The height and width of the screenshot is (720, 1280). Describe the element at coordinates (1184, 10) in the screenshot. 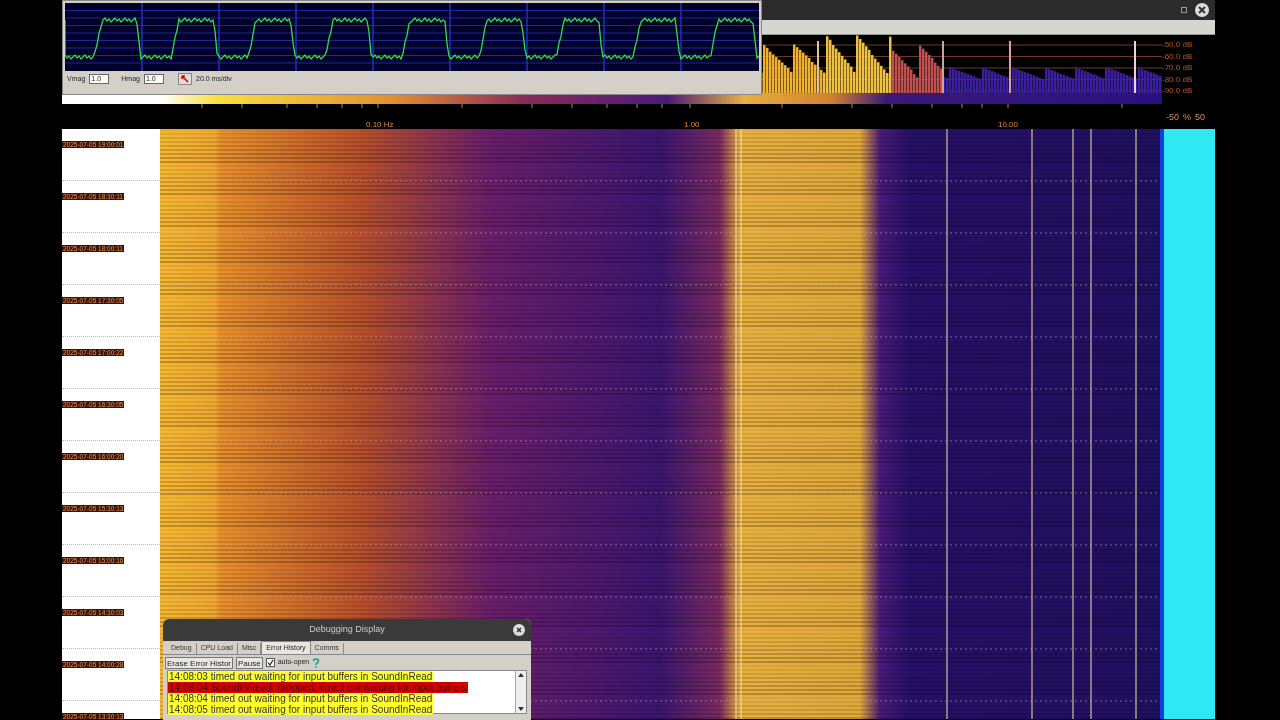

I see `maximize-button` at that location.